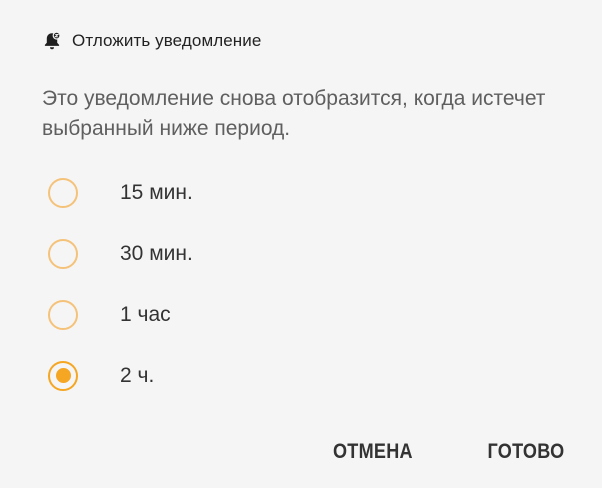 Image resolution: width=602 pixels, height=488 pixels. Describe the element at coordinates (137, 375) in the screenshot. I see `option-label: 2 ч.` at that location.